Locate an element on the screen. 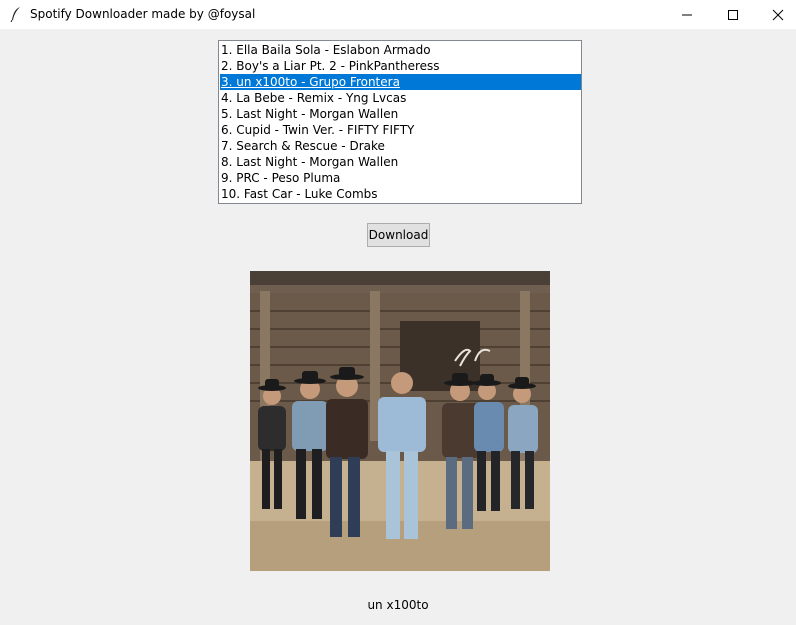 This screenshot has width=796, height=625. close-button is located at coordinates (775, 14).